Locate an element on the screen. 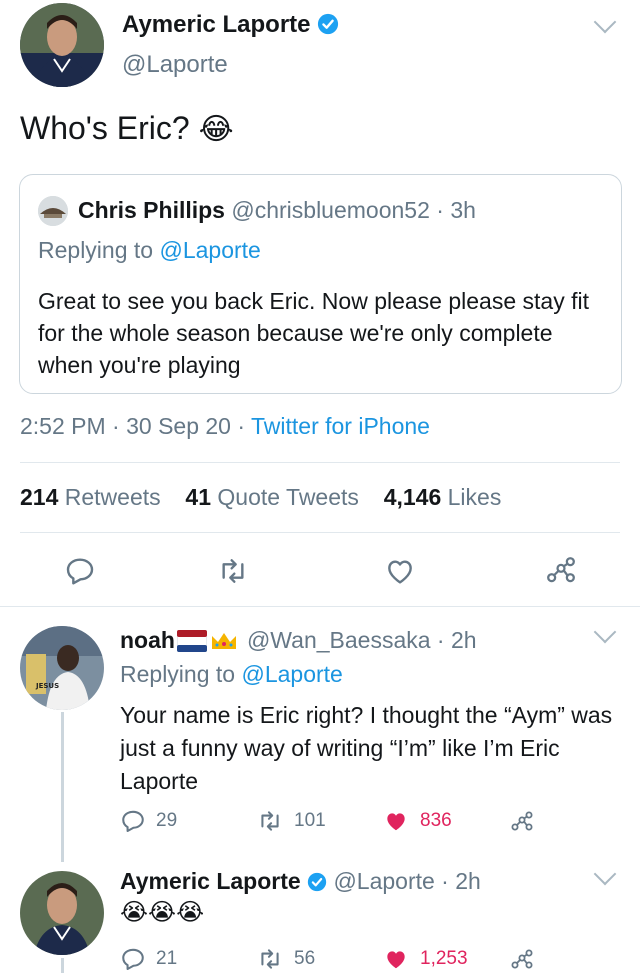 The image size is (640, 973). tweet-text: Who's Eric? is located at coordinates (105, 128).